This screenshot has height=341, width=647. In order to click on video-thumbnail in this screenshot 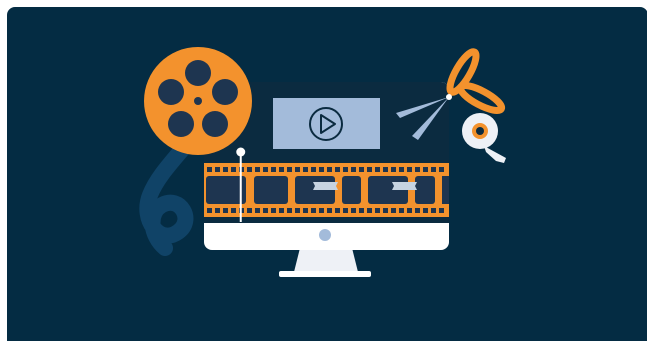, I will do `click(326, 123)`.